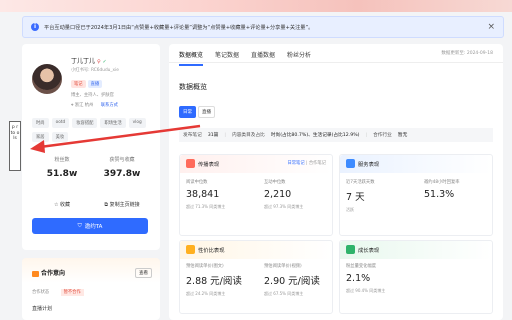  What do you see at coordinates (62, 174) in the screenshot?
I see `fans-value: 51.8w` at bounding box center [62, 174].